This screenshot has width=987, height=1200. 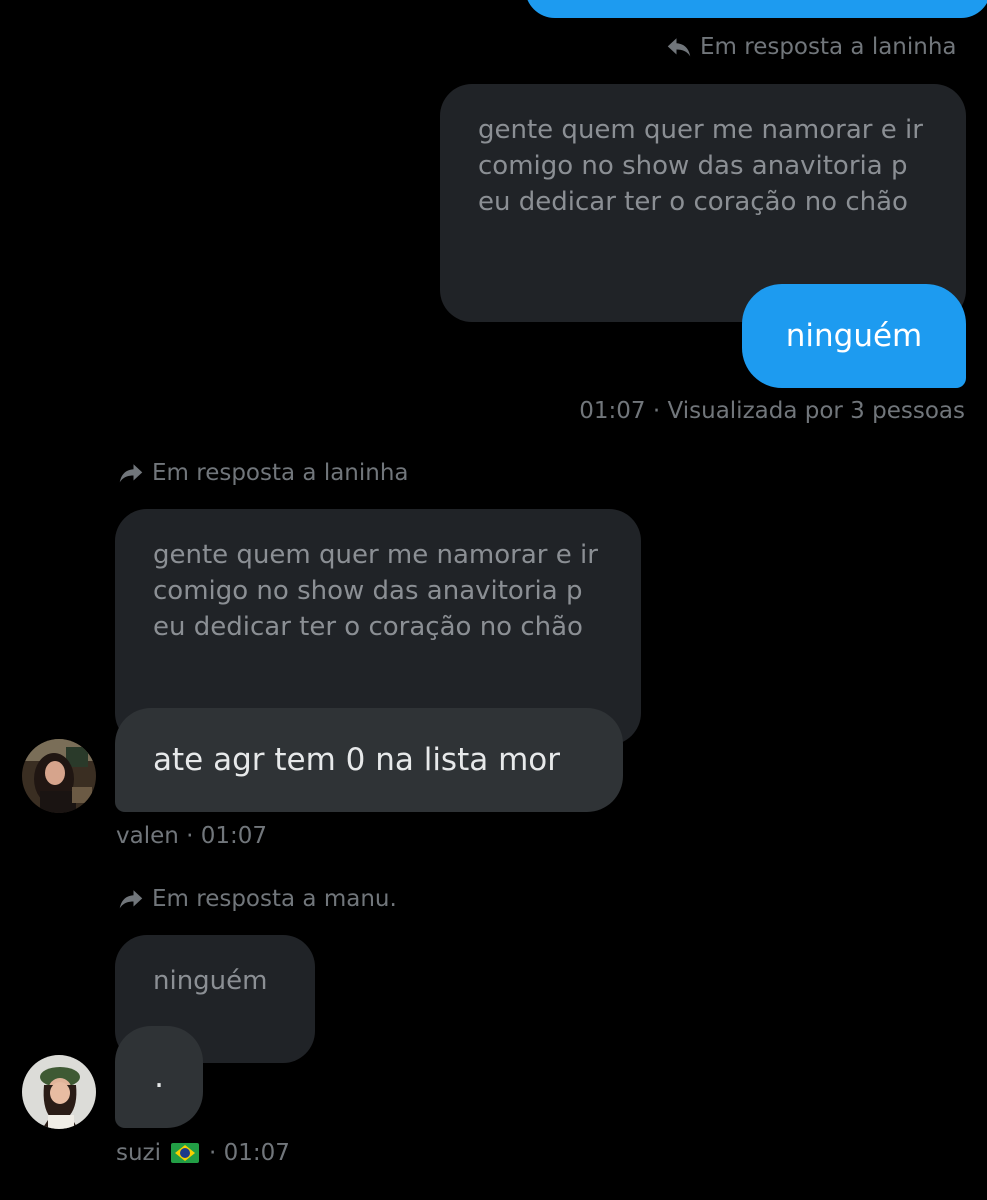 What do you see at coordinates (612, 411) in the screenshot?
I see `message-time: 01:07` at bounding box center [612, 411].